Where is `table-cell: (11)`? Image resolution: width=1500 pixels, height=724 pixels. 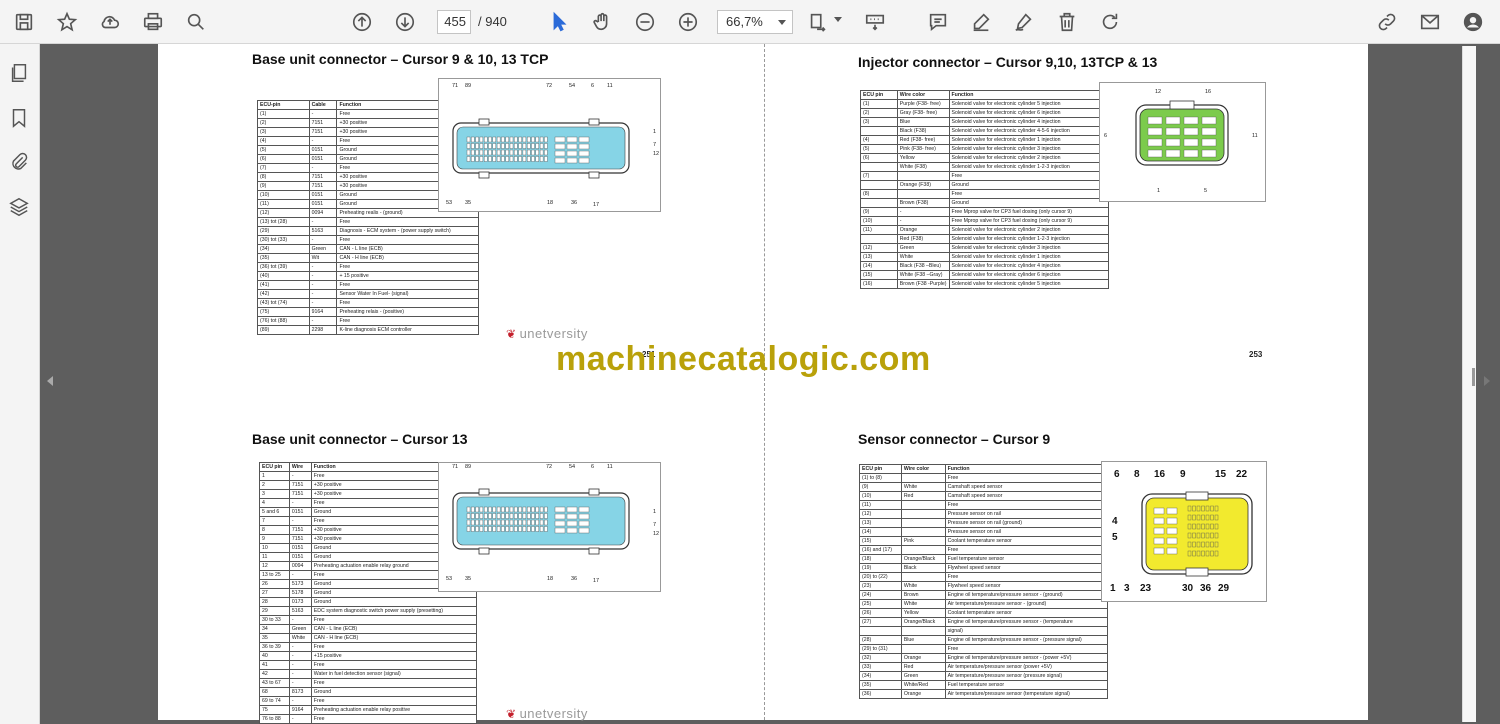 table-cell: (11) is located at coordinates (283, 204).